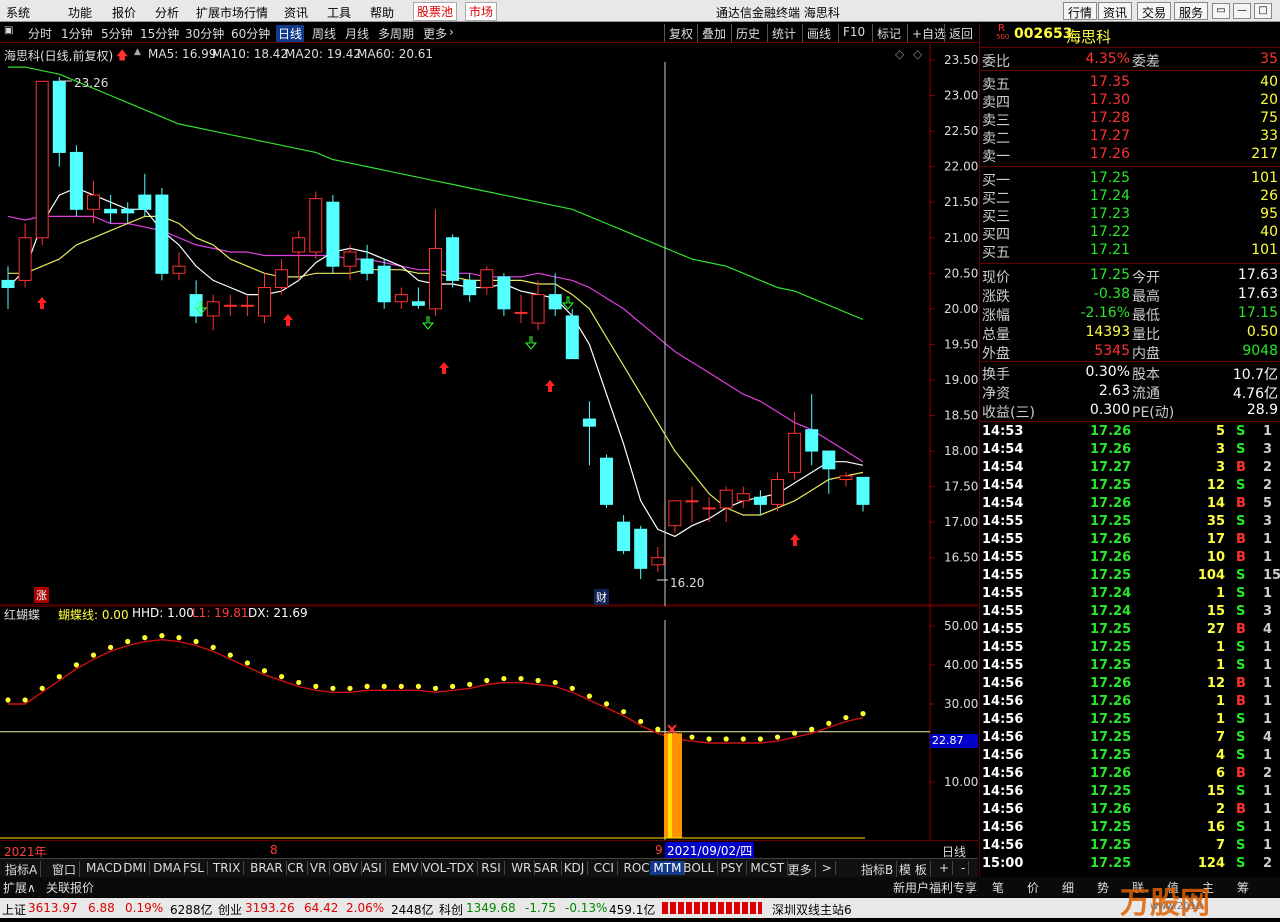 This screenshot has height=922, width=1280. I want to click on indicator-tab-emv: EMV, so click(406, 868).